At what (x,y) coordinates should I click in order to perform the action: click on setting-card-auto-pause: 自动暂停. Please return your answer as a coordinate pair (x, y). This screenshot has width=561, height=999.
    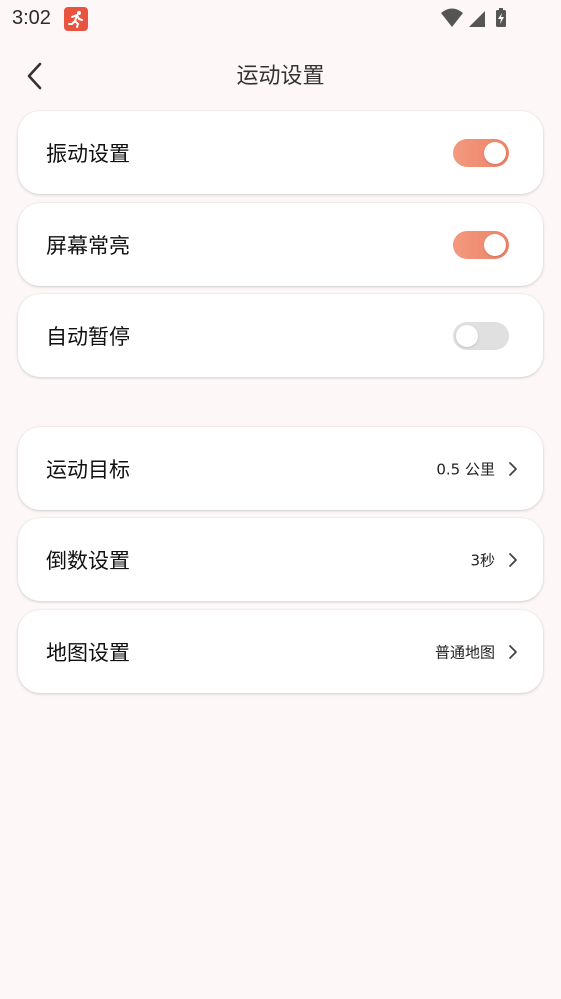
    Looking at the image, I should click on (280, 335).